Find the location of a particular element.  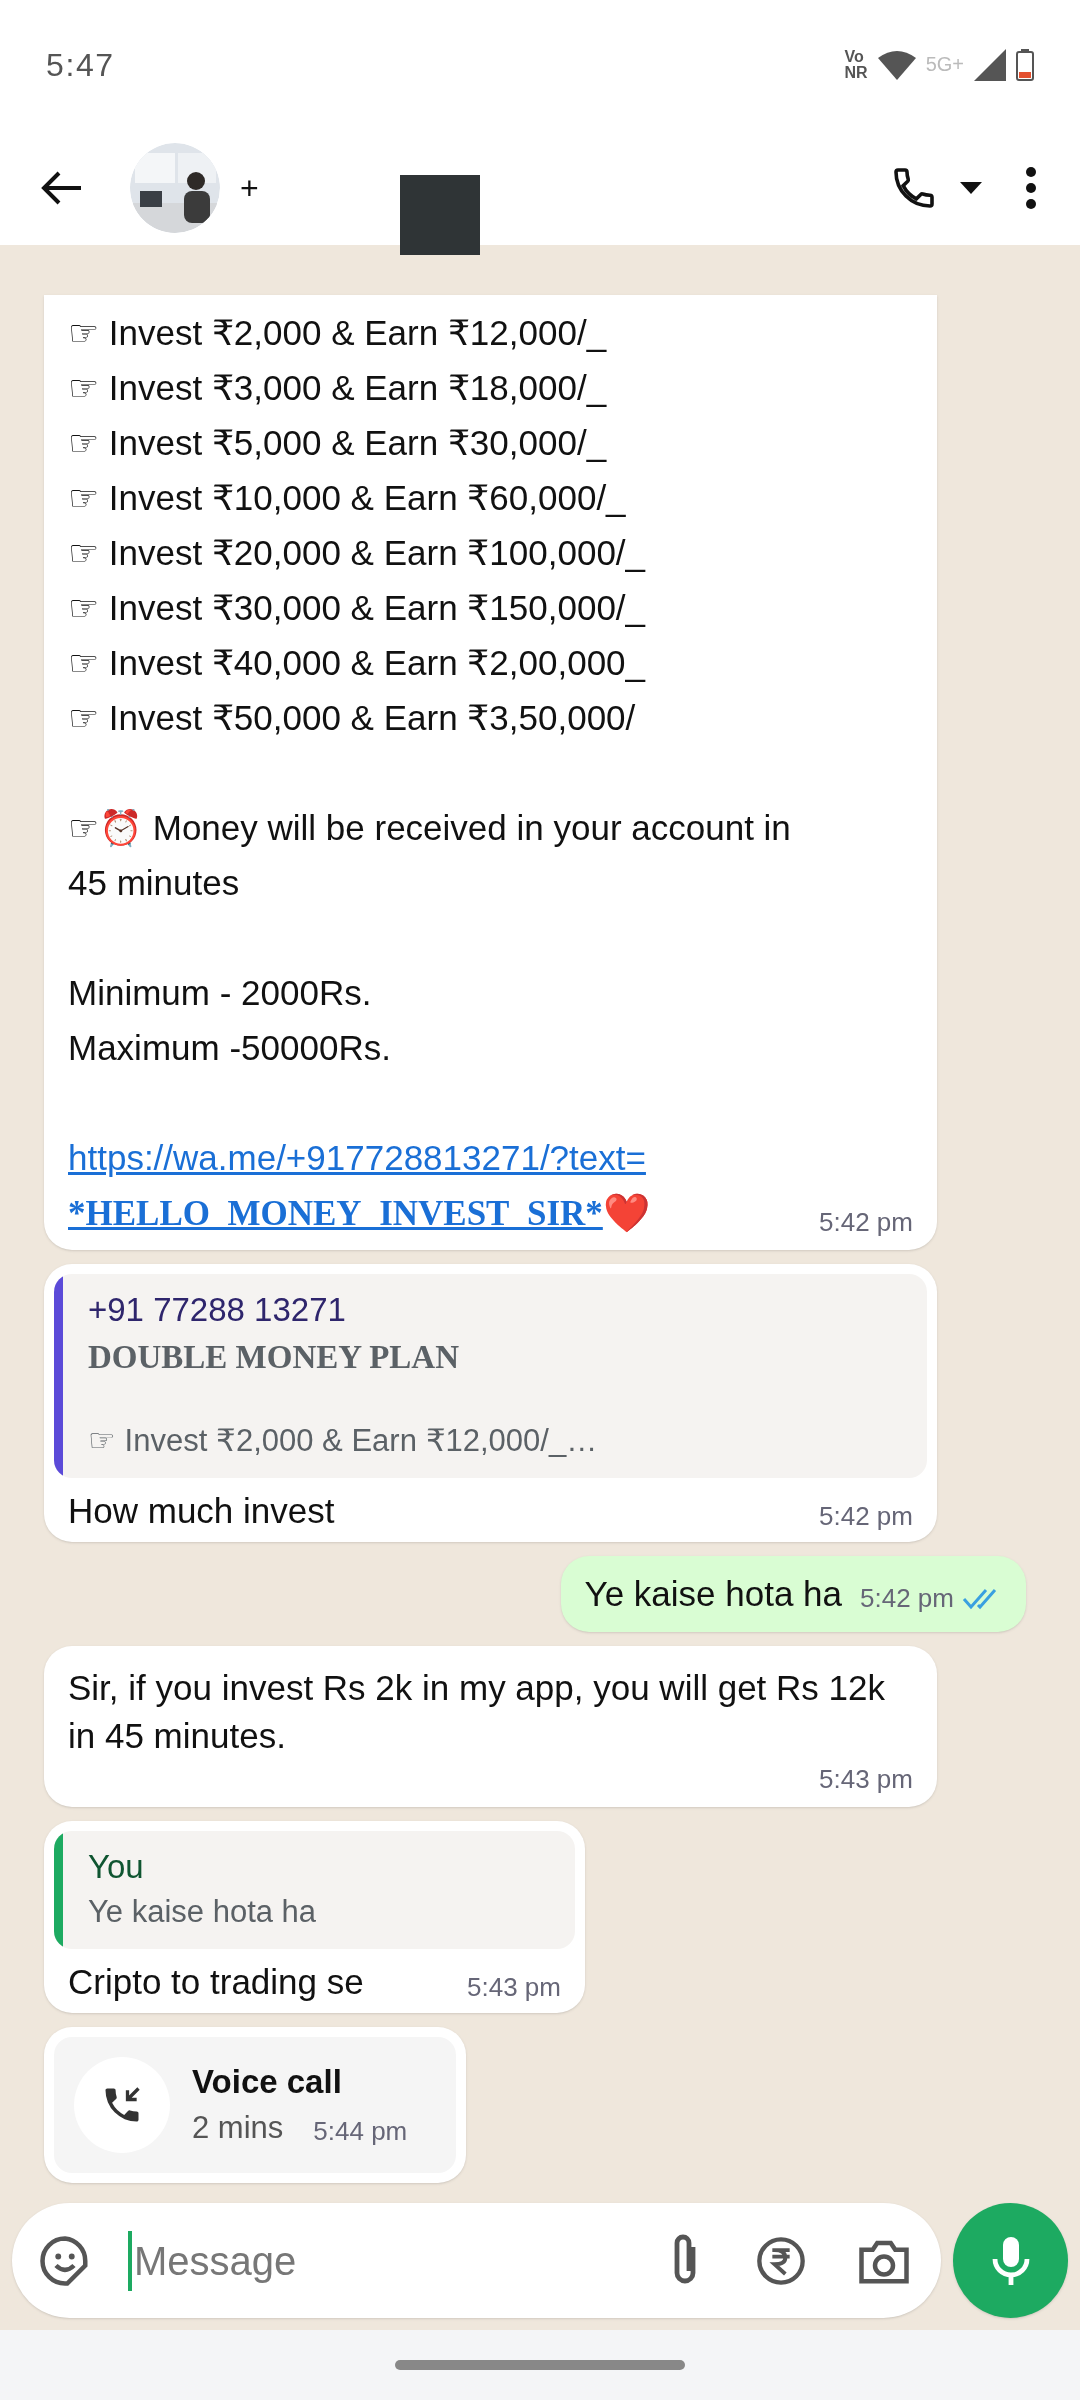

rupee-icon is located at coordinates (781, 2260).